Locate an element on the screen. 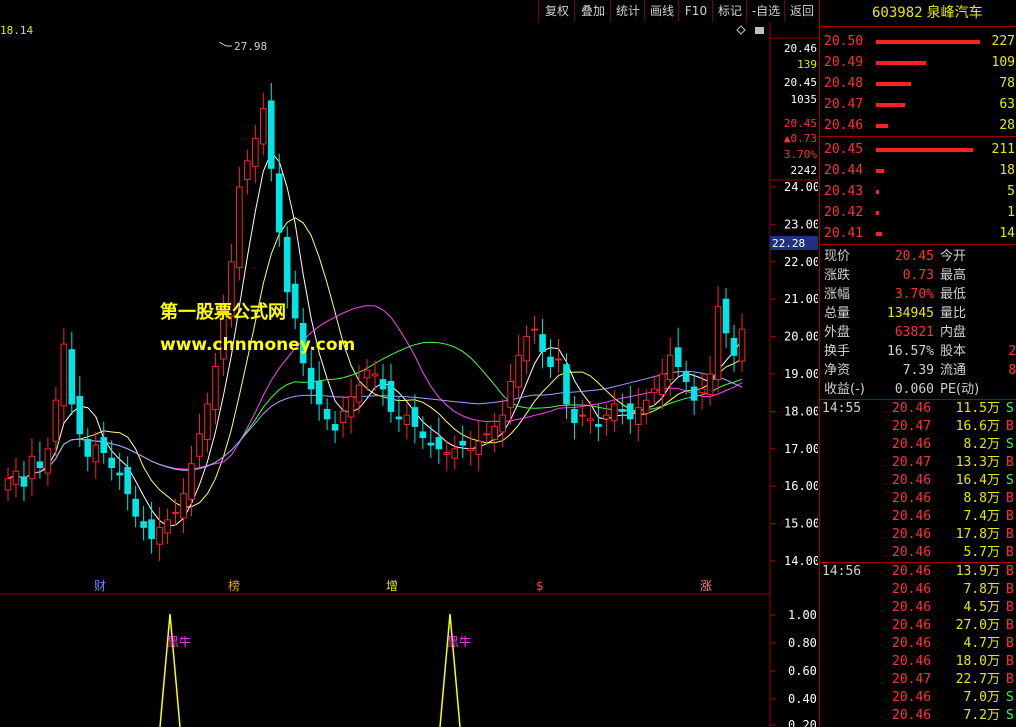 The width and height of the screenshot is (1016, 727). info-label-2: 最高 is located at coordinates (953, 275).